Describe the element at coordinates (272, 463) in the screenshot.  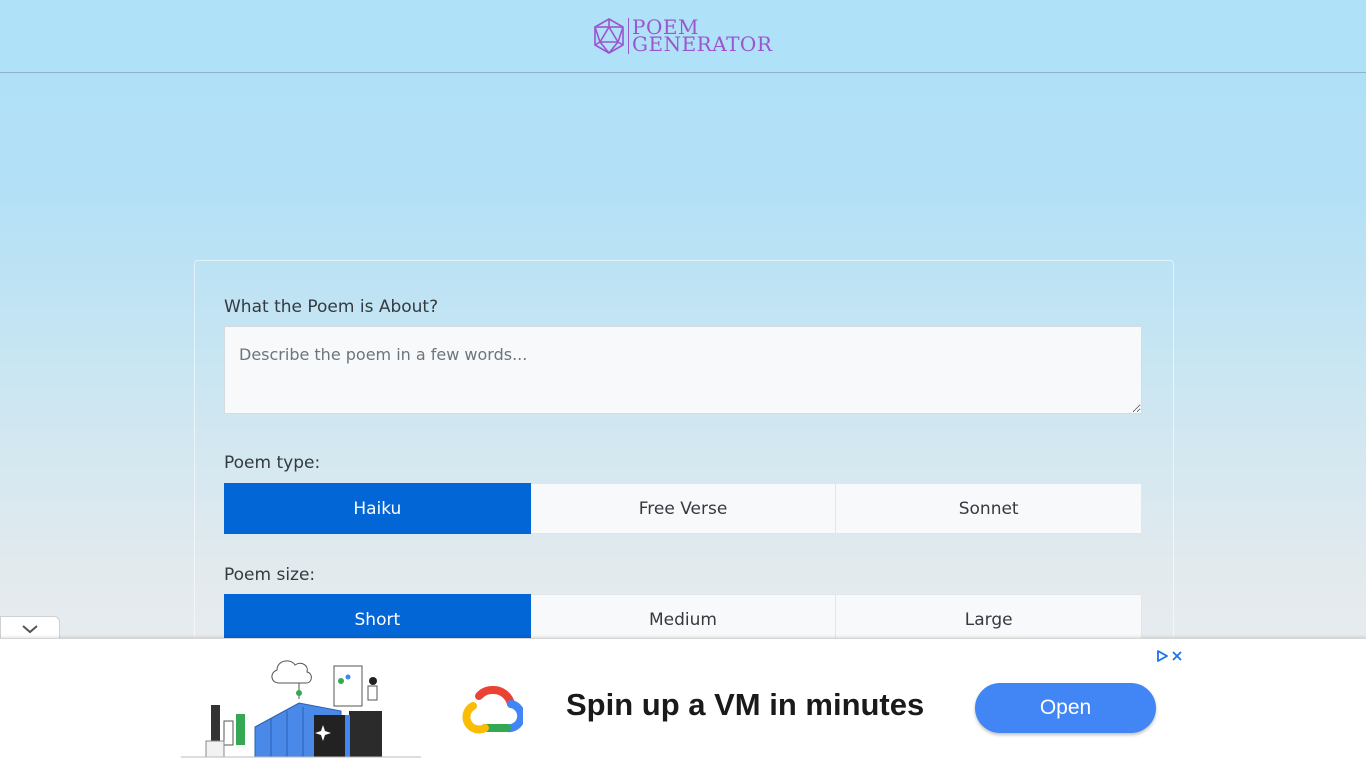
I see `poem-type-label: Poem type:` at that location.